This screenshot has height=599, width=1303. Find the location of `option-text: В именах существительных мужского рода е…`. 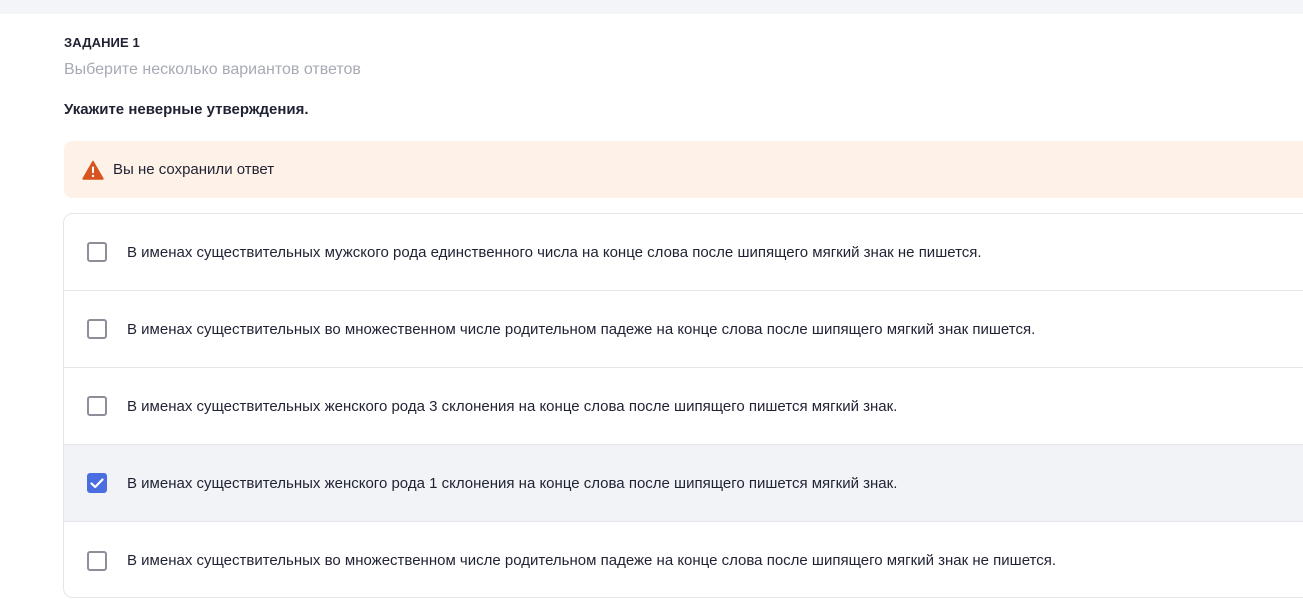

option-text: В именах существительных мужского рода е… is located at coordinates (554, 252).